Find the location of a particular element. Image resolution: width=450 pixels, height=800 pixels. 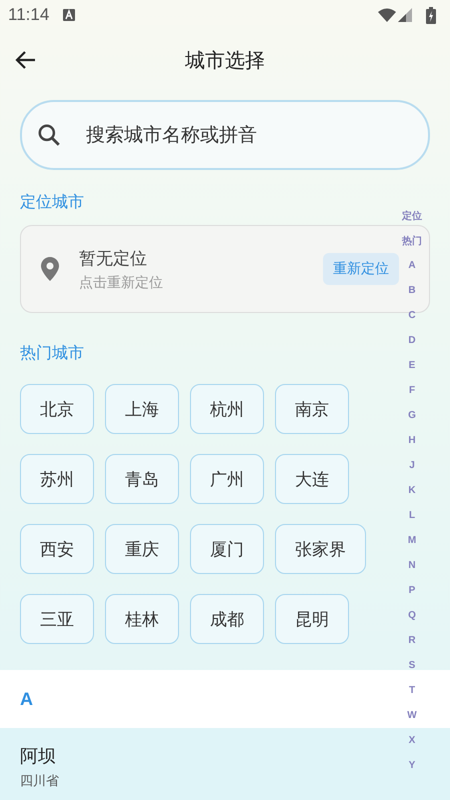

search-icon is located at coordinates (49, 135).